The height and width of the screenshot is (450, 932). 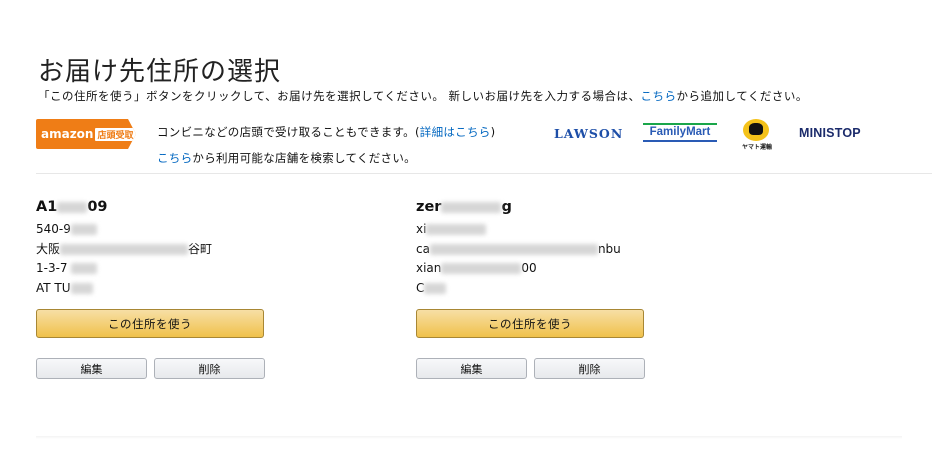 What do you see at coordinates (506, 207) in the screenshot?
I see `address-name-end: g` at bounding box center [506, 207].